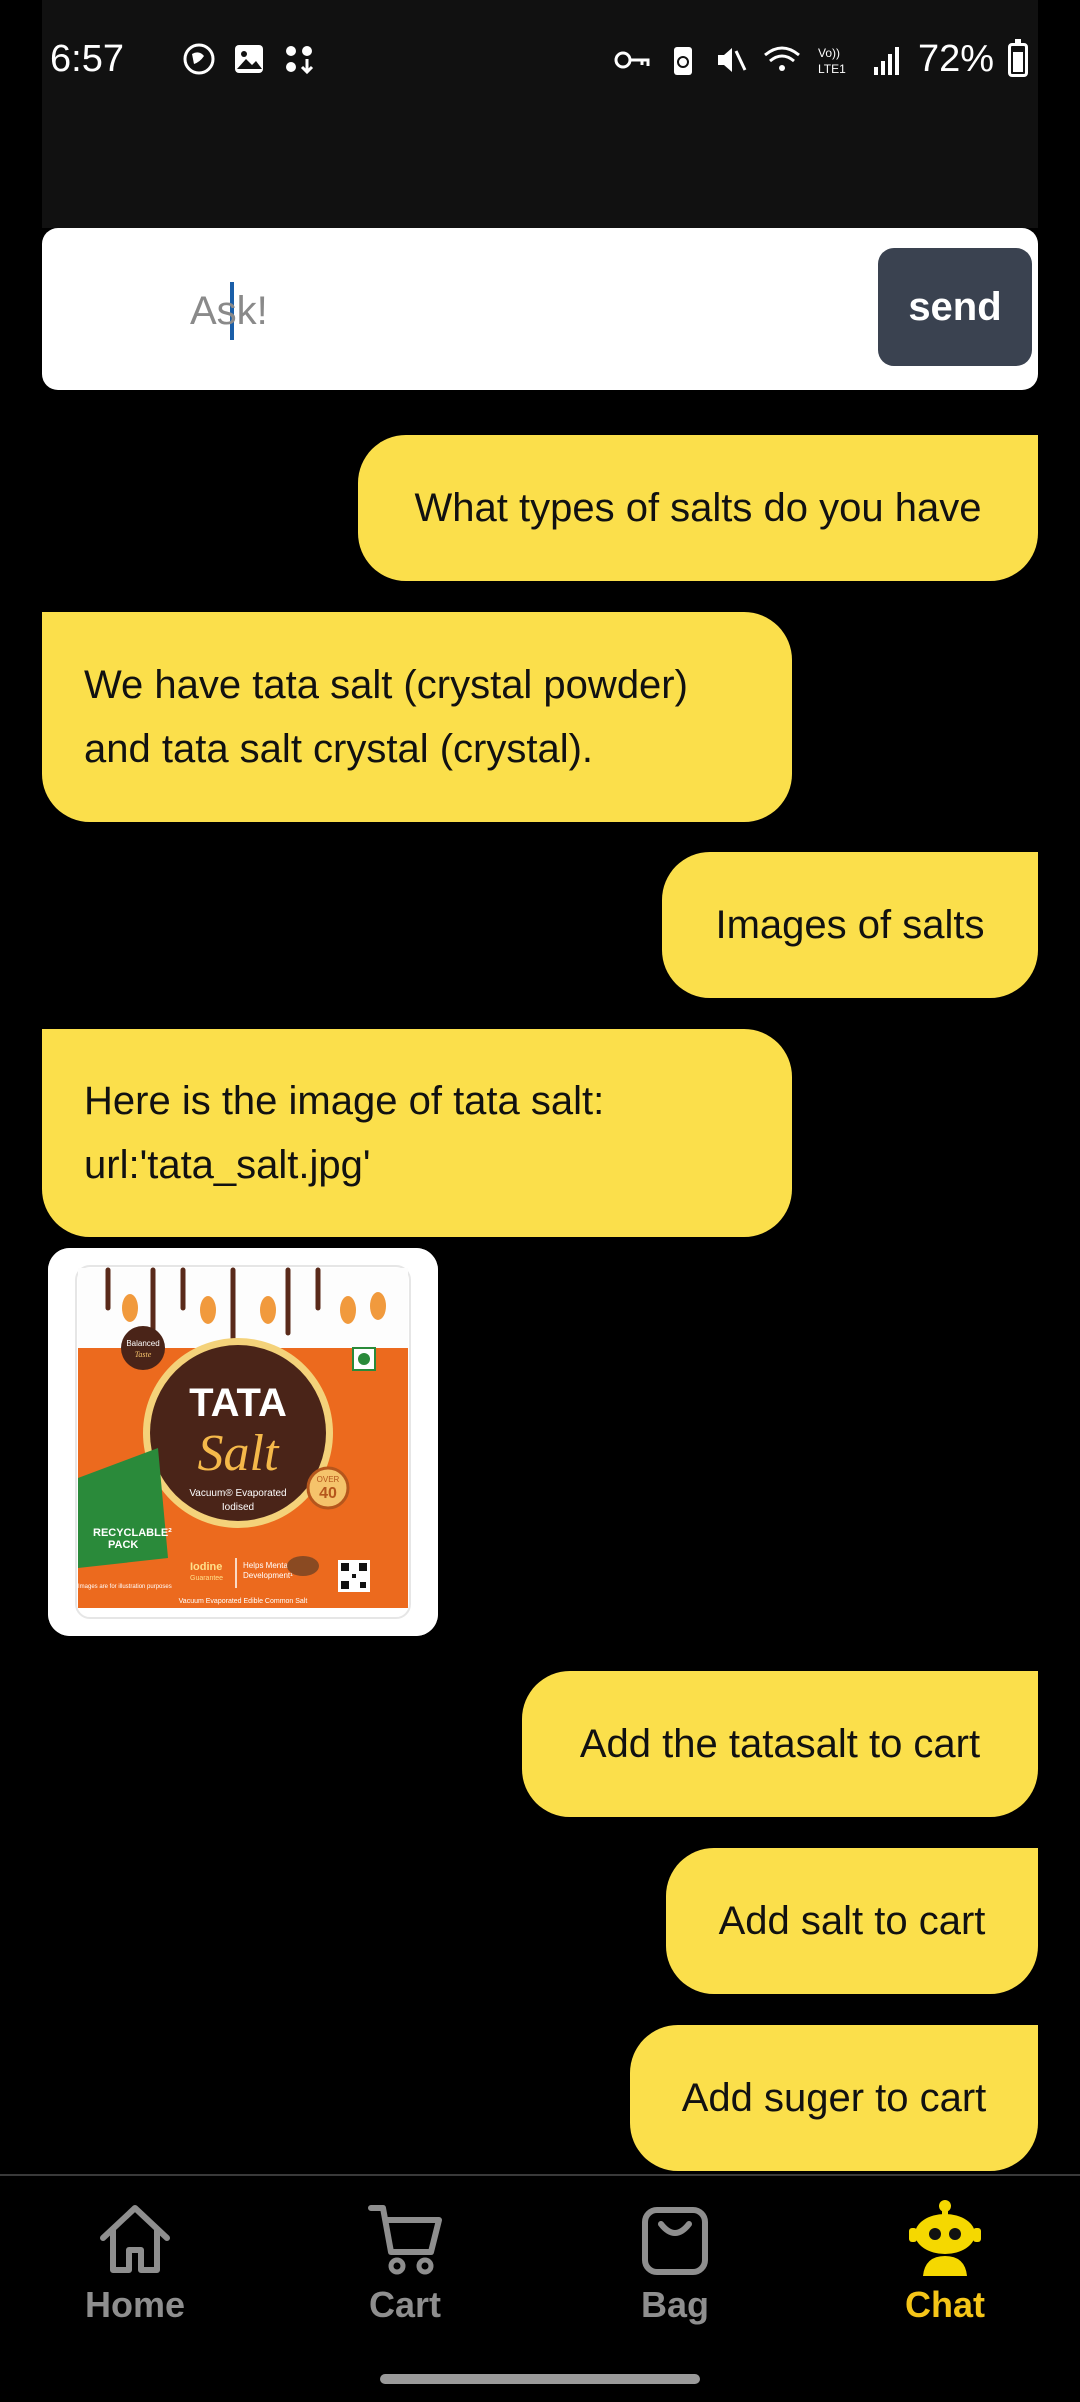 The image size is (1080, 2402). I want to click on svg-text: Vo)), so click(829, 53).